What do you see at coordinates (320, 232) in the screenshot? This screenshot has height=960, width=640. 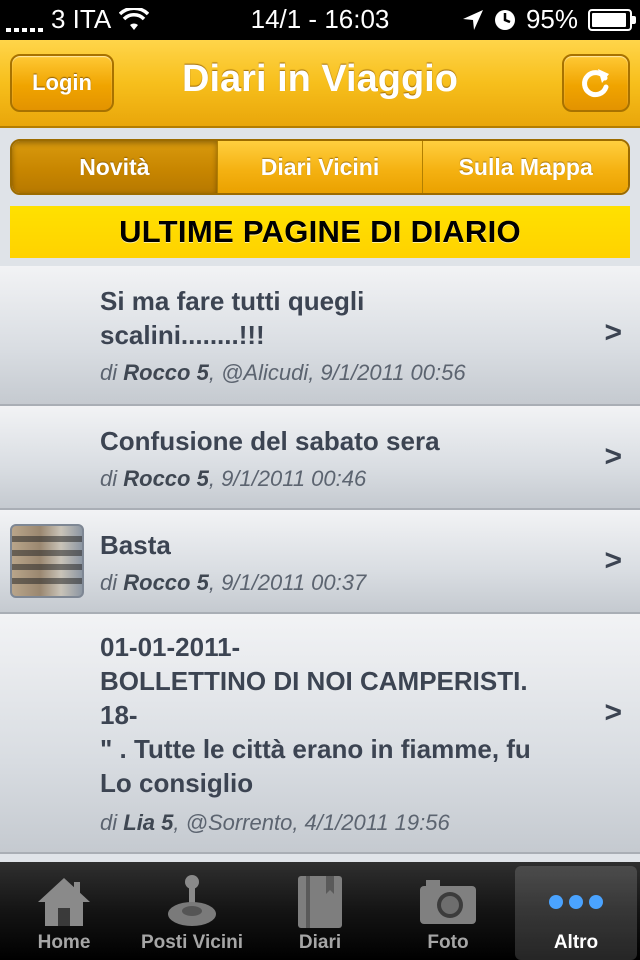 I see `section-header: ULTIME PAGINE DI DIARIO` at bounding box center [320, 232].